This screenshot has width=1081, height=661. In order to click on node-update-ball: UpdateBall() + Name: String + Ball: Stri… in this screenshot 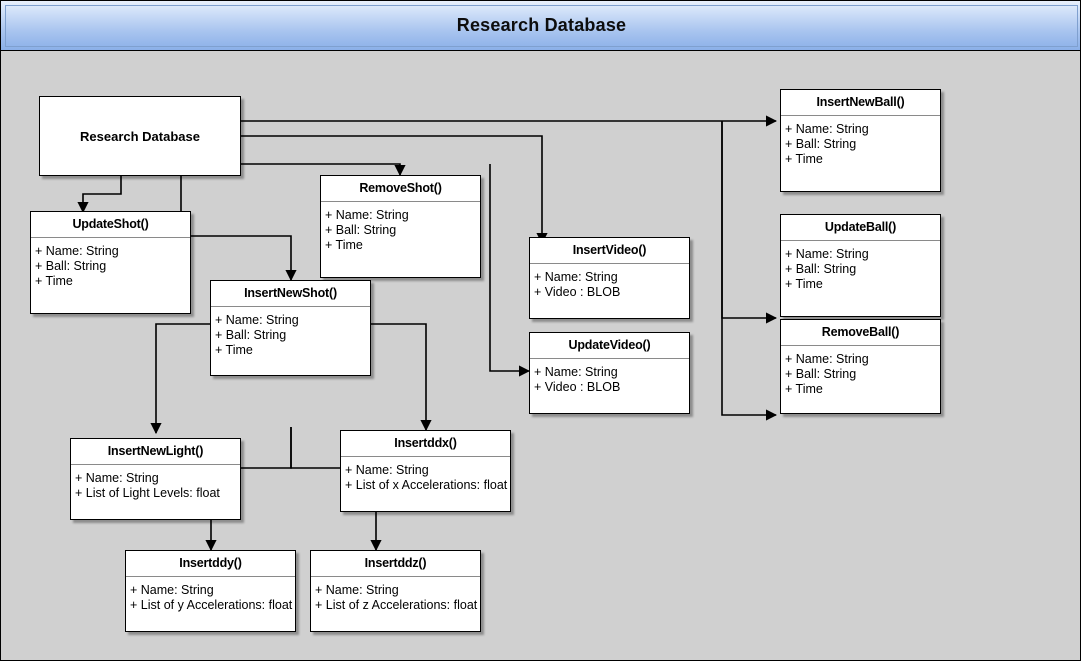, I will do `click(860, 265)`.